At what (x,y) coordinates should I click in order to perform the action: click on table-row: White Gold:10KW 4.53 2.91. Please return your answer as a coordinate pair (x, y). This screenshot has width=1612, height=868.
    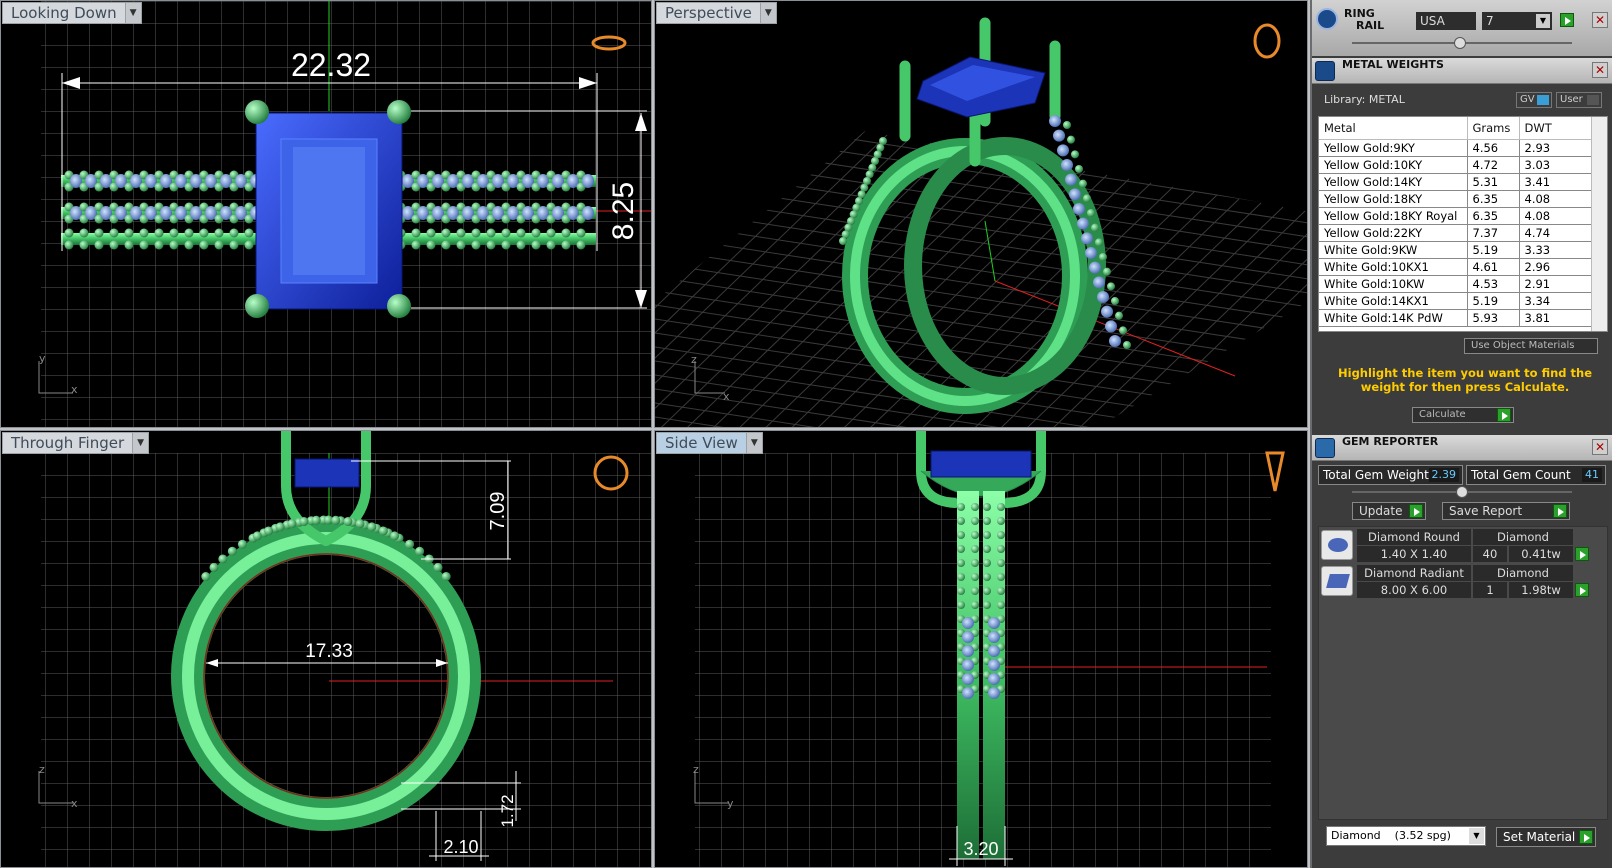
    Looking at the image, I should click on (1456, 284).